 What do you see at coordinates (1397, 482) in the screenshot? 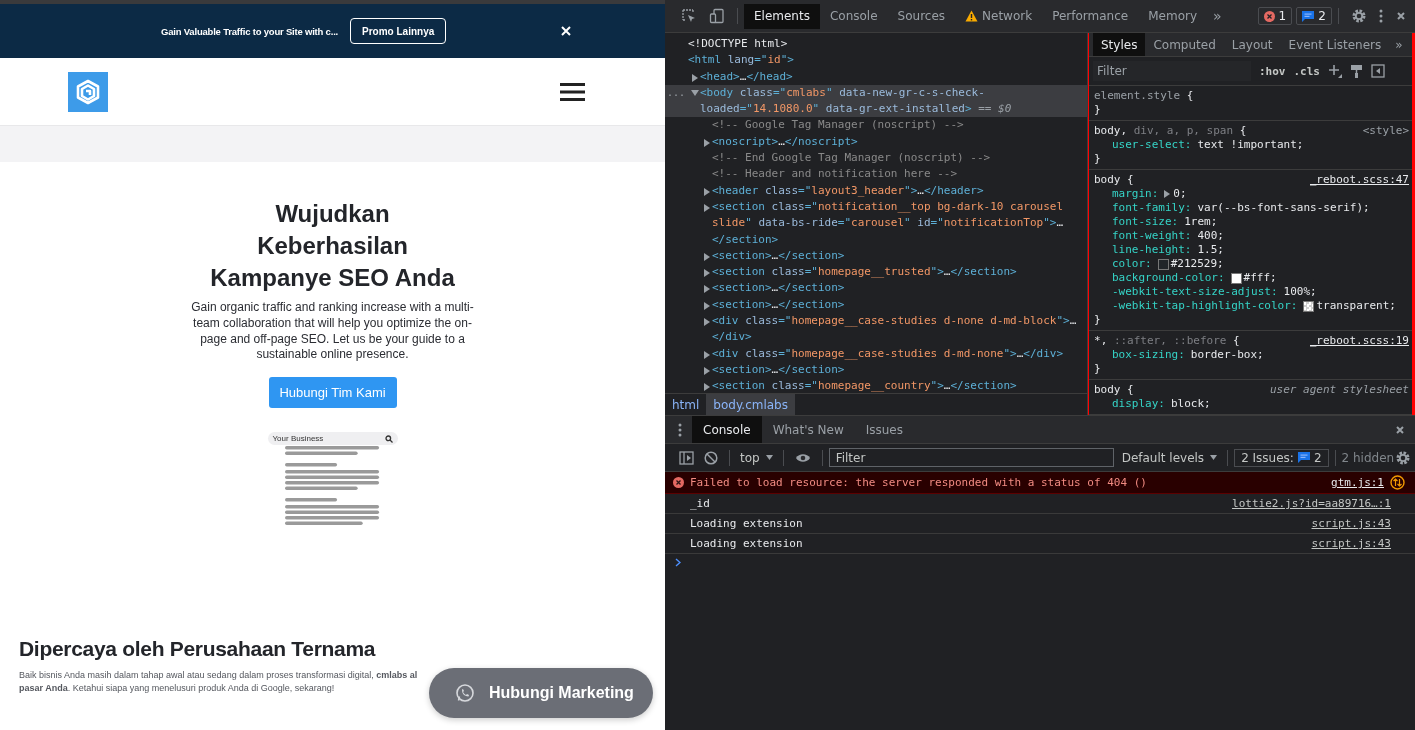
I see `network-request-icon` at bounding box center [1397, 482].